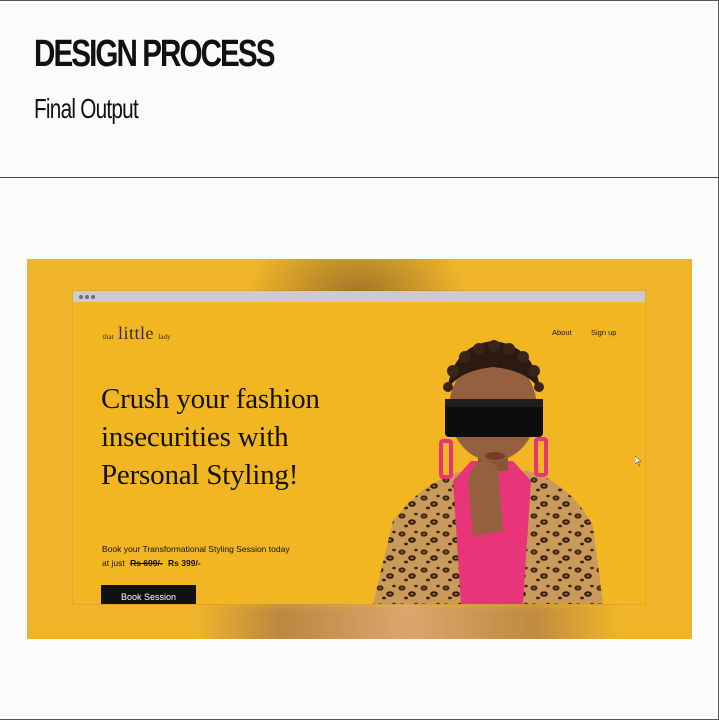 The width and height of the screenshot is (719, 720). I want to click on price-old: Rs 699/-, so click(146, 563).